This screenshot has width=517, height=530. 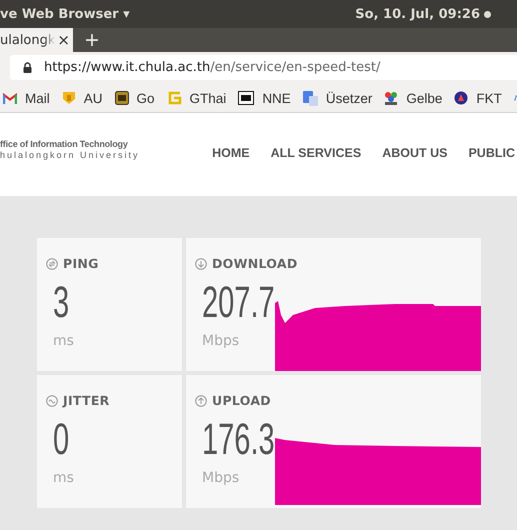 I want to click on browser-tab: ulalongk×, so click(x=36, y=40).